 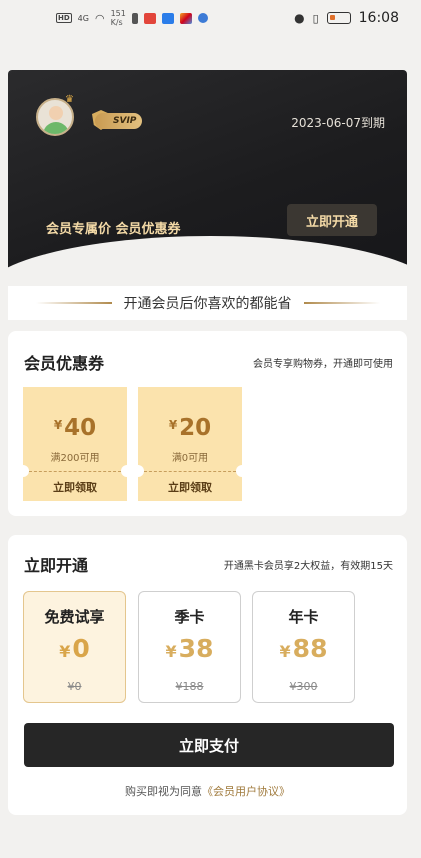 What do you see at coordinates (303, 617) in the screenshot?
I see `plan-name: 年卡` at bounding box center [303, 617].